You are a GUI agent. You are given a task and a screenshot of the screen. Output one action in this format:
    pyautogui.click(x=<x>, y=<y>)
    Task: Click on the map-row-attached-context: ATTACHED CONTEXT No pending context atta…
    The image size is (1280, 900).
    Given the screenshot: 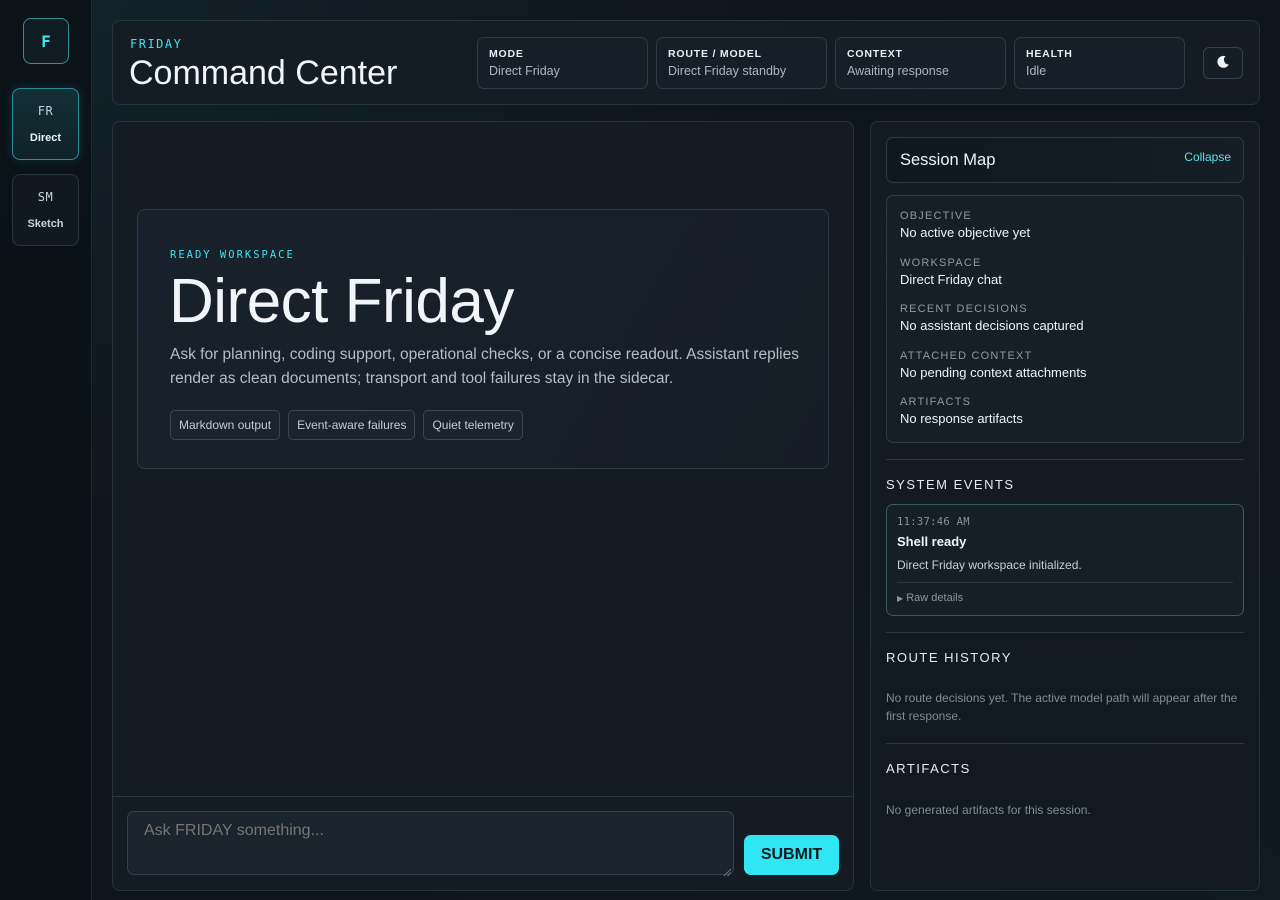 What is the action you would take?
    pyautogui.click(x=1065, y=373)
    